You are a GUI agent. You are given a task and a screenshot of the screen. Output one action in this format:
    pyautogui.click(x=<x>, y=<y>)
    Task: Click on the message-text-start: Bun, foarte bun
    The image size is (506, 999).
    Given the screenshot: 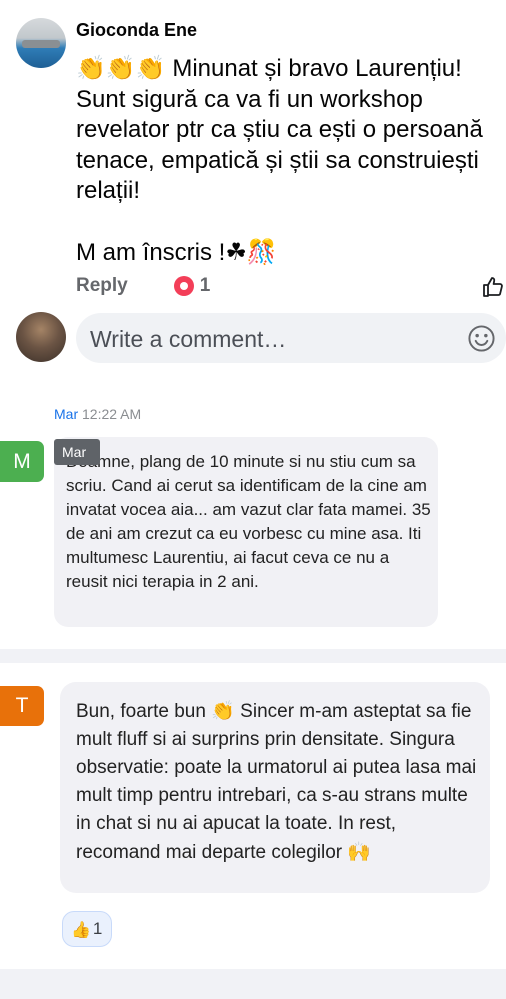 What is the action you would take?
    pyautogui.click(x=144, y=711)
    